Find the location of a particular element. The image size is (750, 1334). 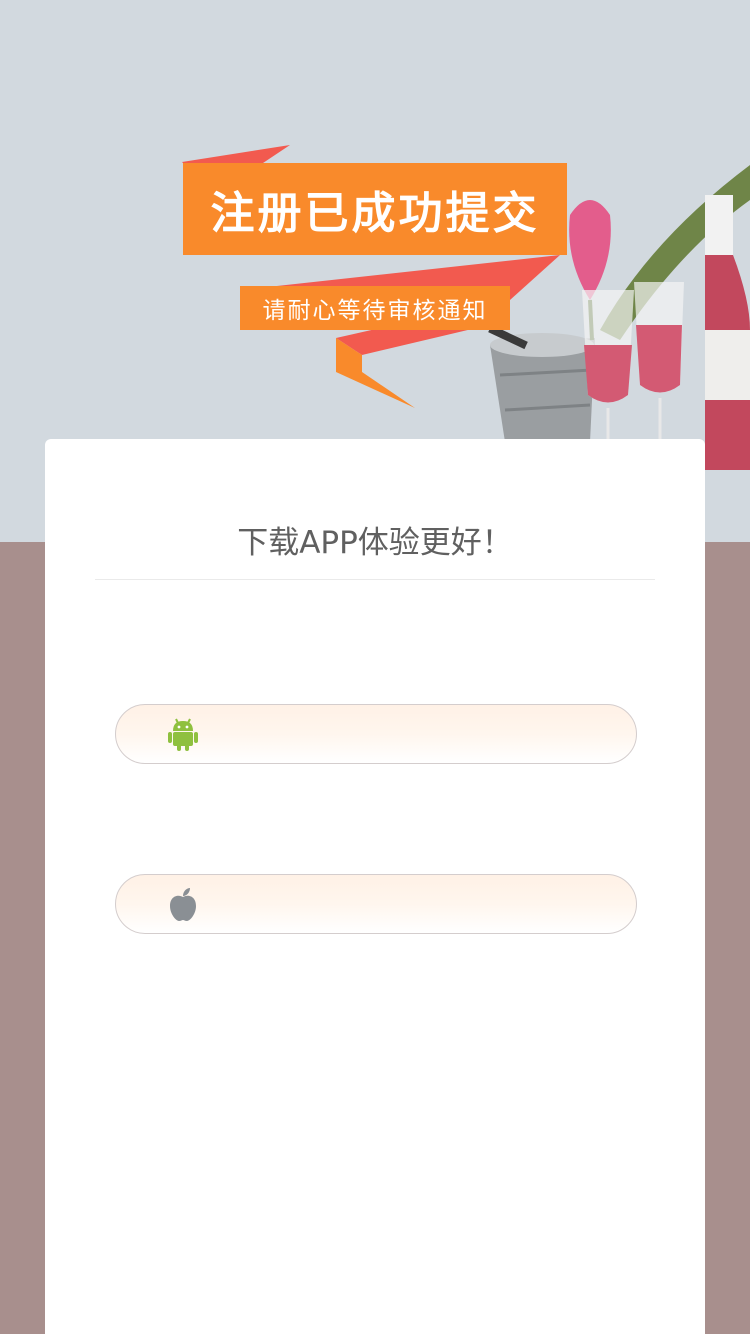

page-title: 注册已成功提交 is located at coordinates (375, 209).